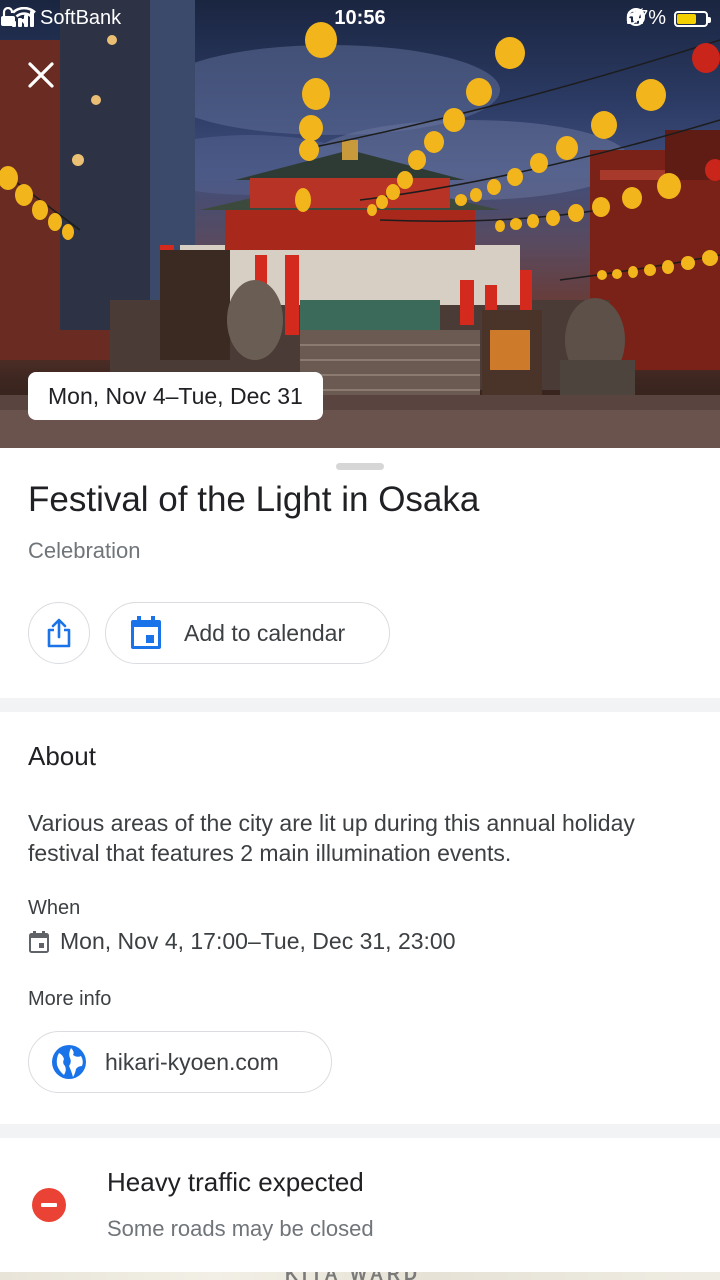 This screenshot has width=720, height=1280. I want to click on map-area-label: KITA WARD, so click(353, 1276).